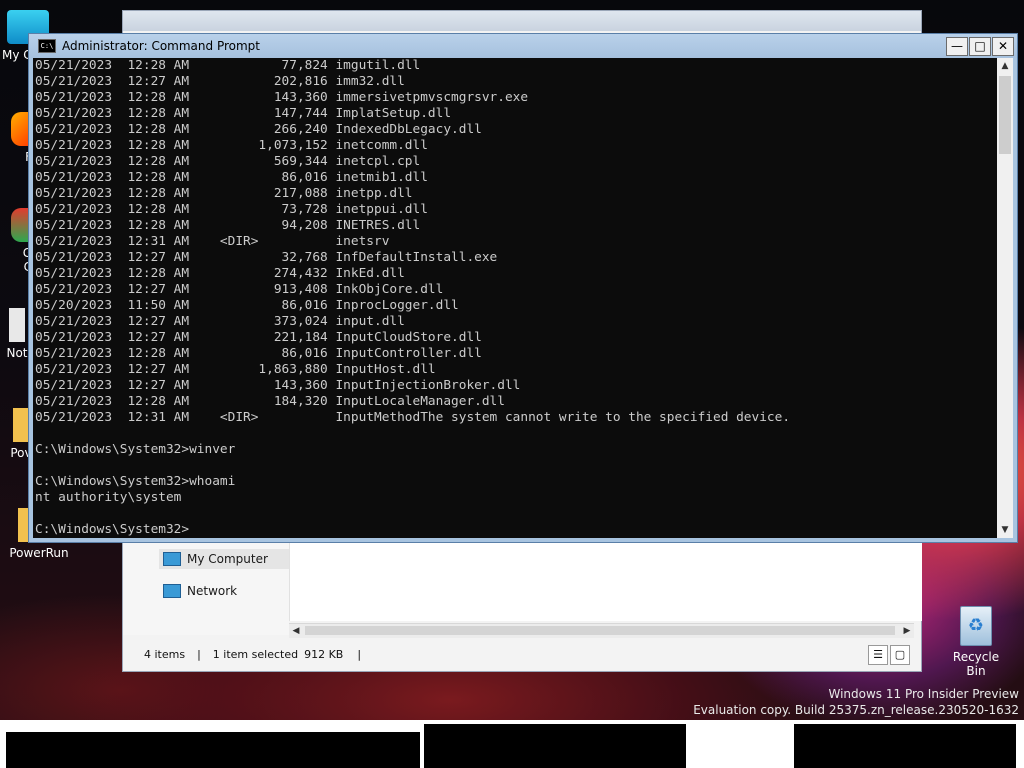 This screenshot has height=768, width=1024. I want to click on console-line: 05/21/2023 12:28 AM 73,728 inetppui.dll, so click(231, 209).